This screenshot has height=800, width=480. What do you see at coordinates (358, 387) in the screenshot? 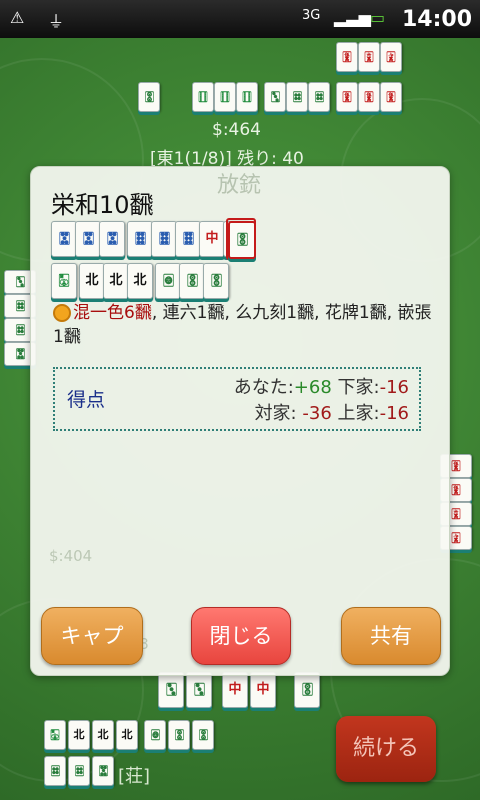
I see `shimocha-label: 下家:` at bounding box center [358, 387].